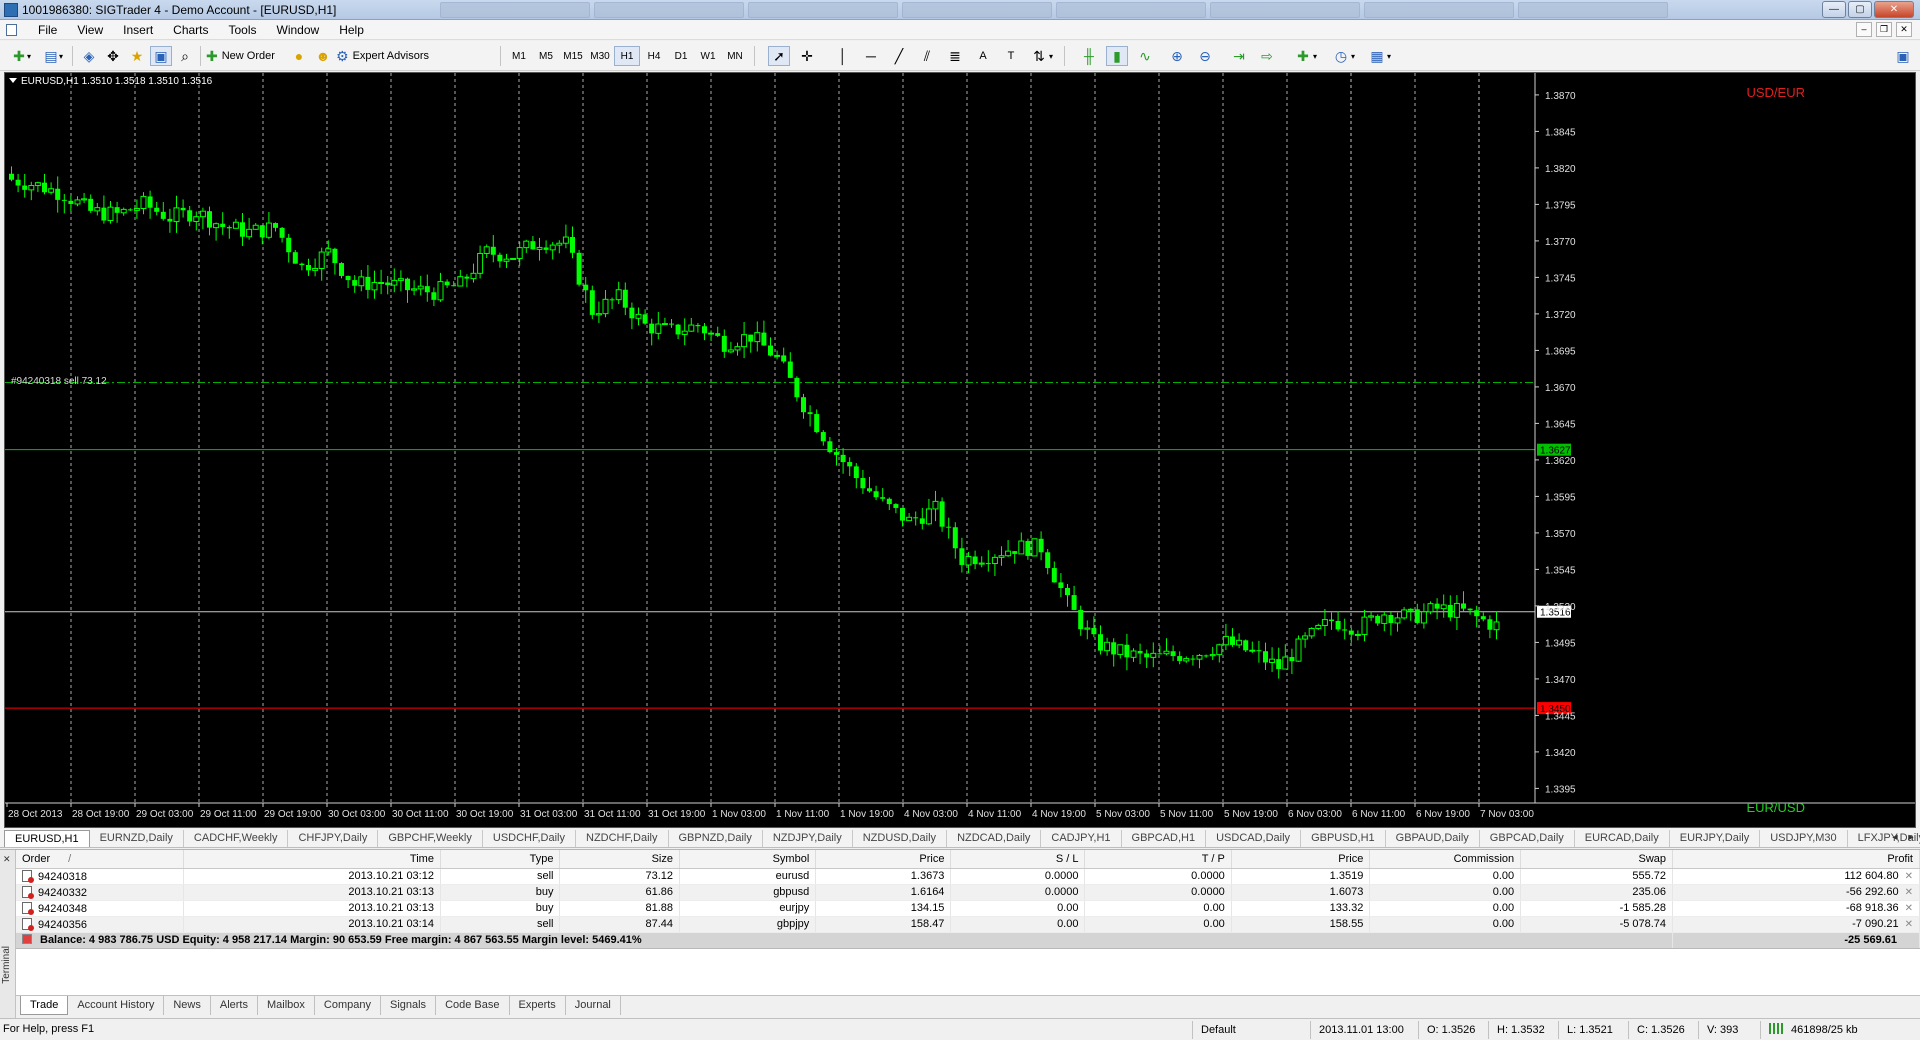  Describe the element at coordinates (1145, 56) in the screenshot. I see `line-chart-icon: ∿` at that location.